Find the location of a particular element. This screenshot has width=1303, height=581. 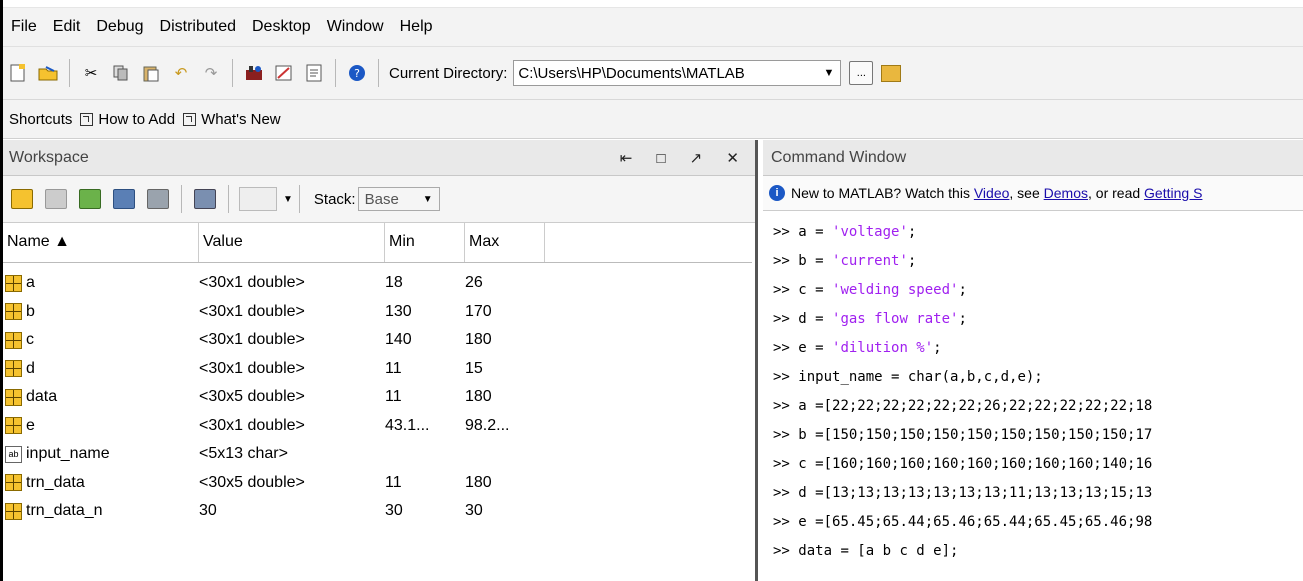

print-icon is located at coordinates (158, 199).